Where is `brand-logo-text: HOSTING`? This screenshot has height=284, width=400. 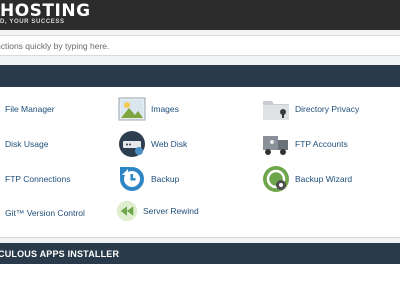
brand-logo-text: HOSTING is located at coordinates (45, 11).